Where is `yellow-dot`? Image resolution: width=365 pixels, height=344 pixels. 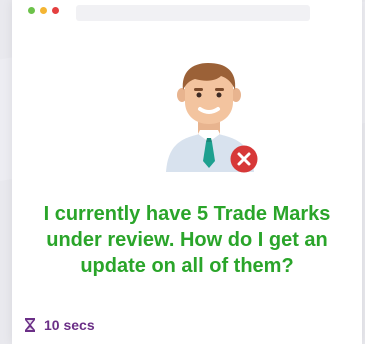 yellow-dot is located at coordinates (43, 10).